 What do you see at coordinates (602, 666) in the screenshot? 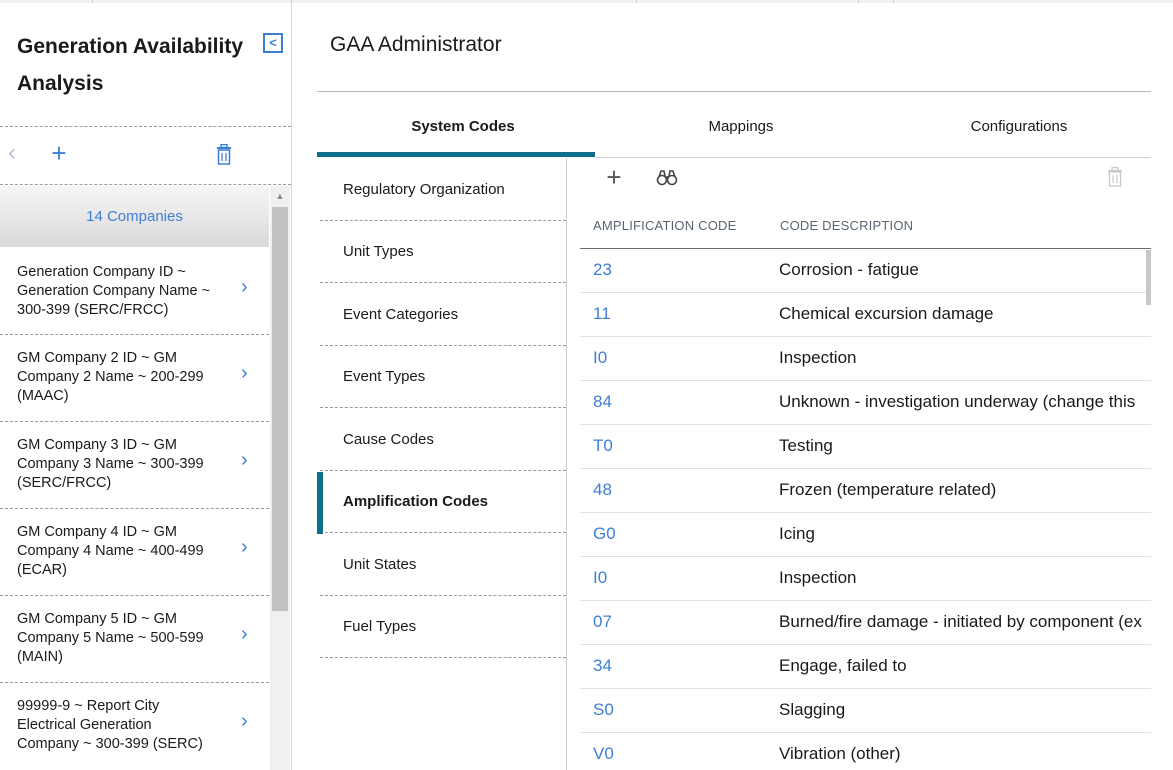
I see `code-cell: 34` at bounding box center [602, 666].